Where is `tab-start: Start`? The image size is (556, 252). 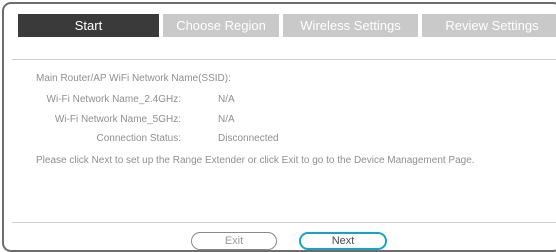 tab-start: Start is located at coordinates (88, 25).